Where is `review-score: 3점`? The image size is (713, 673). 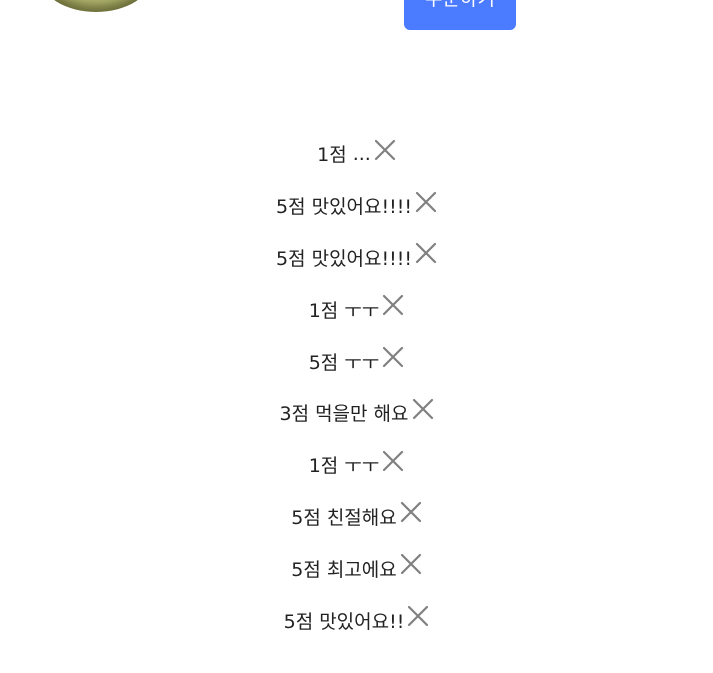 review-score: 3점 is located at coordinates (294, 414).